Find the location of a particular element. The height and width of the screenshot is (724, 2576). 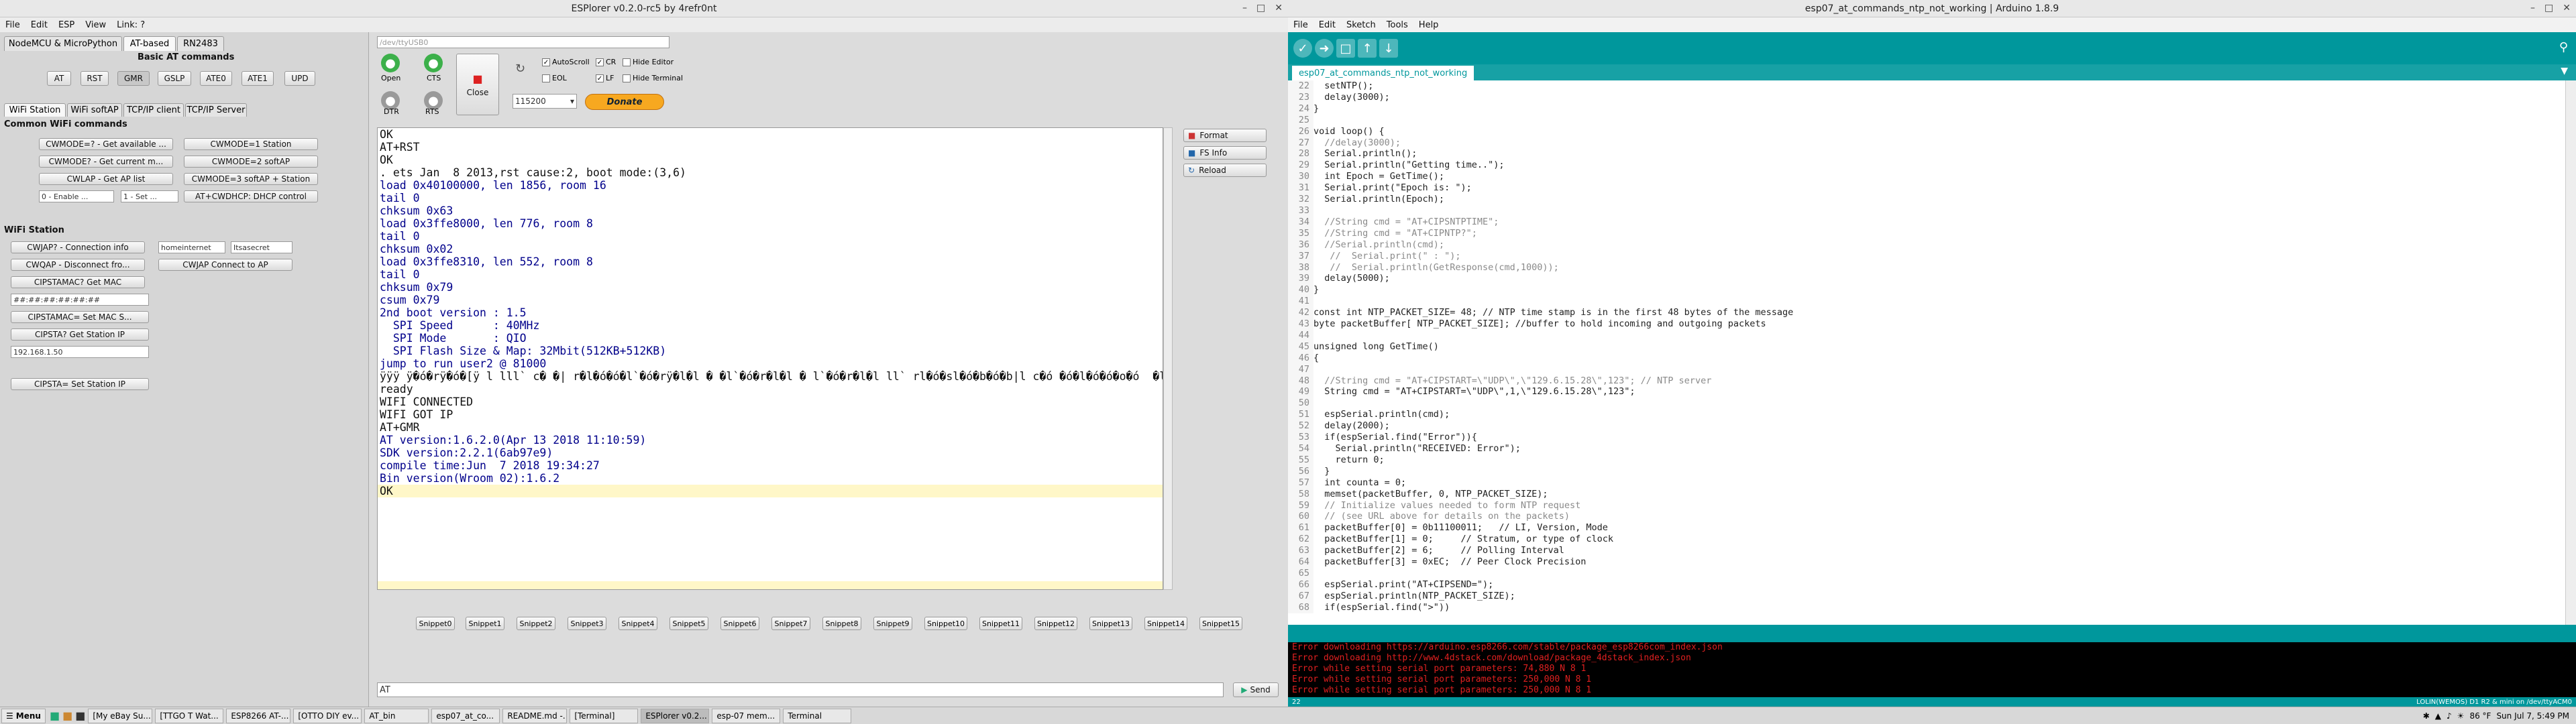

cwmode-softap-button: CWMODE=2 softAP is located at coordinates (251, 162).